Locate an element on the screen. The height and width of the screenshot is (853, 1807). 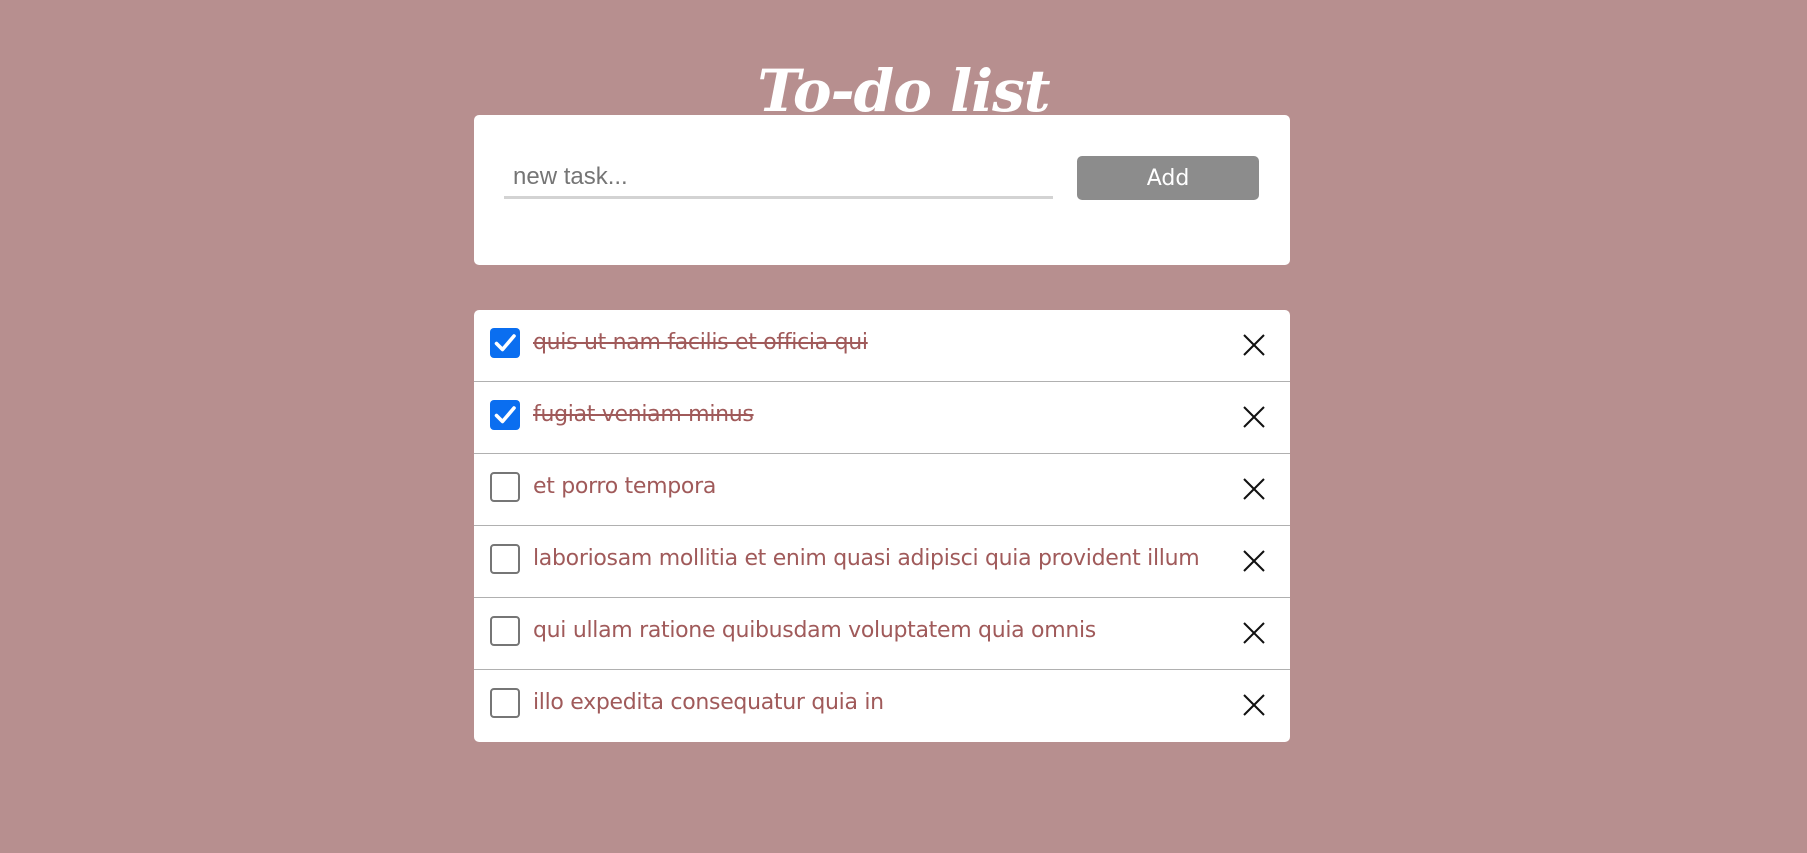
task-item: illo expedita consequatur quia in is located at coordinates (882, 706).